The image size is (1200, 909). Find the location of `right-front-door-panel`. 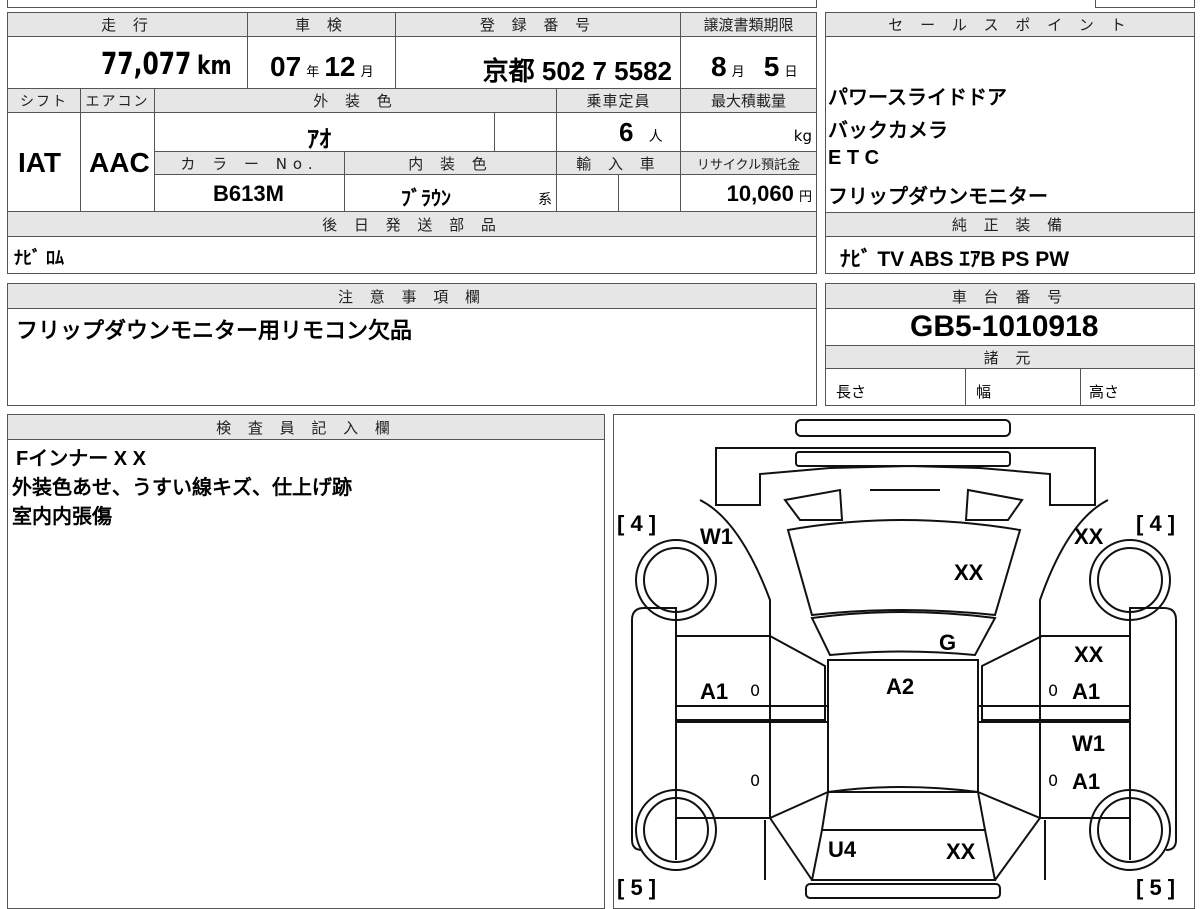

right-front-door-panel is located at coordinates (1055, 678).